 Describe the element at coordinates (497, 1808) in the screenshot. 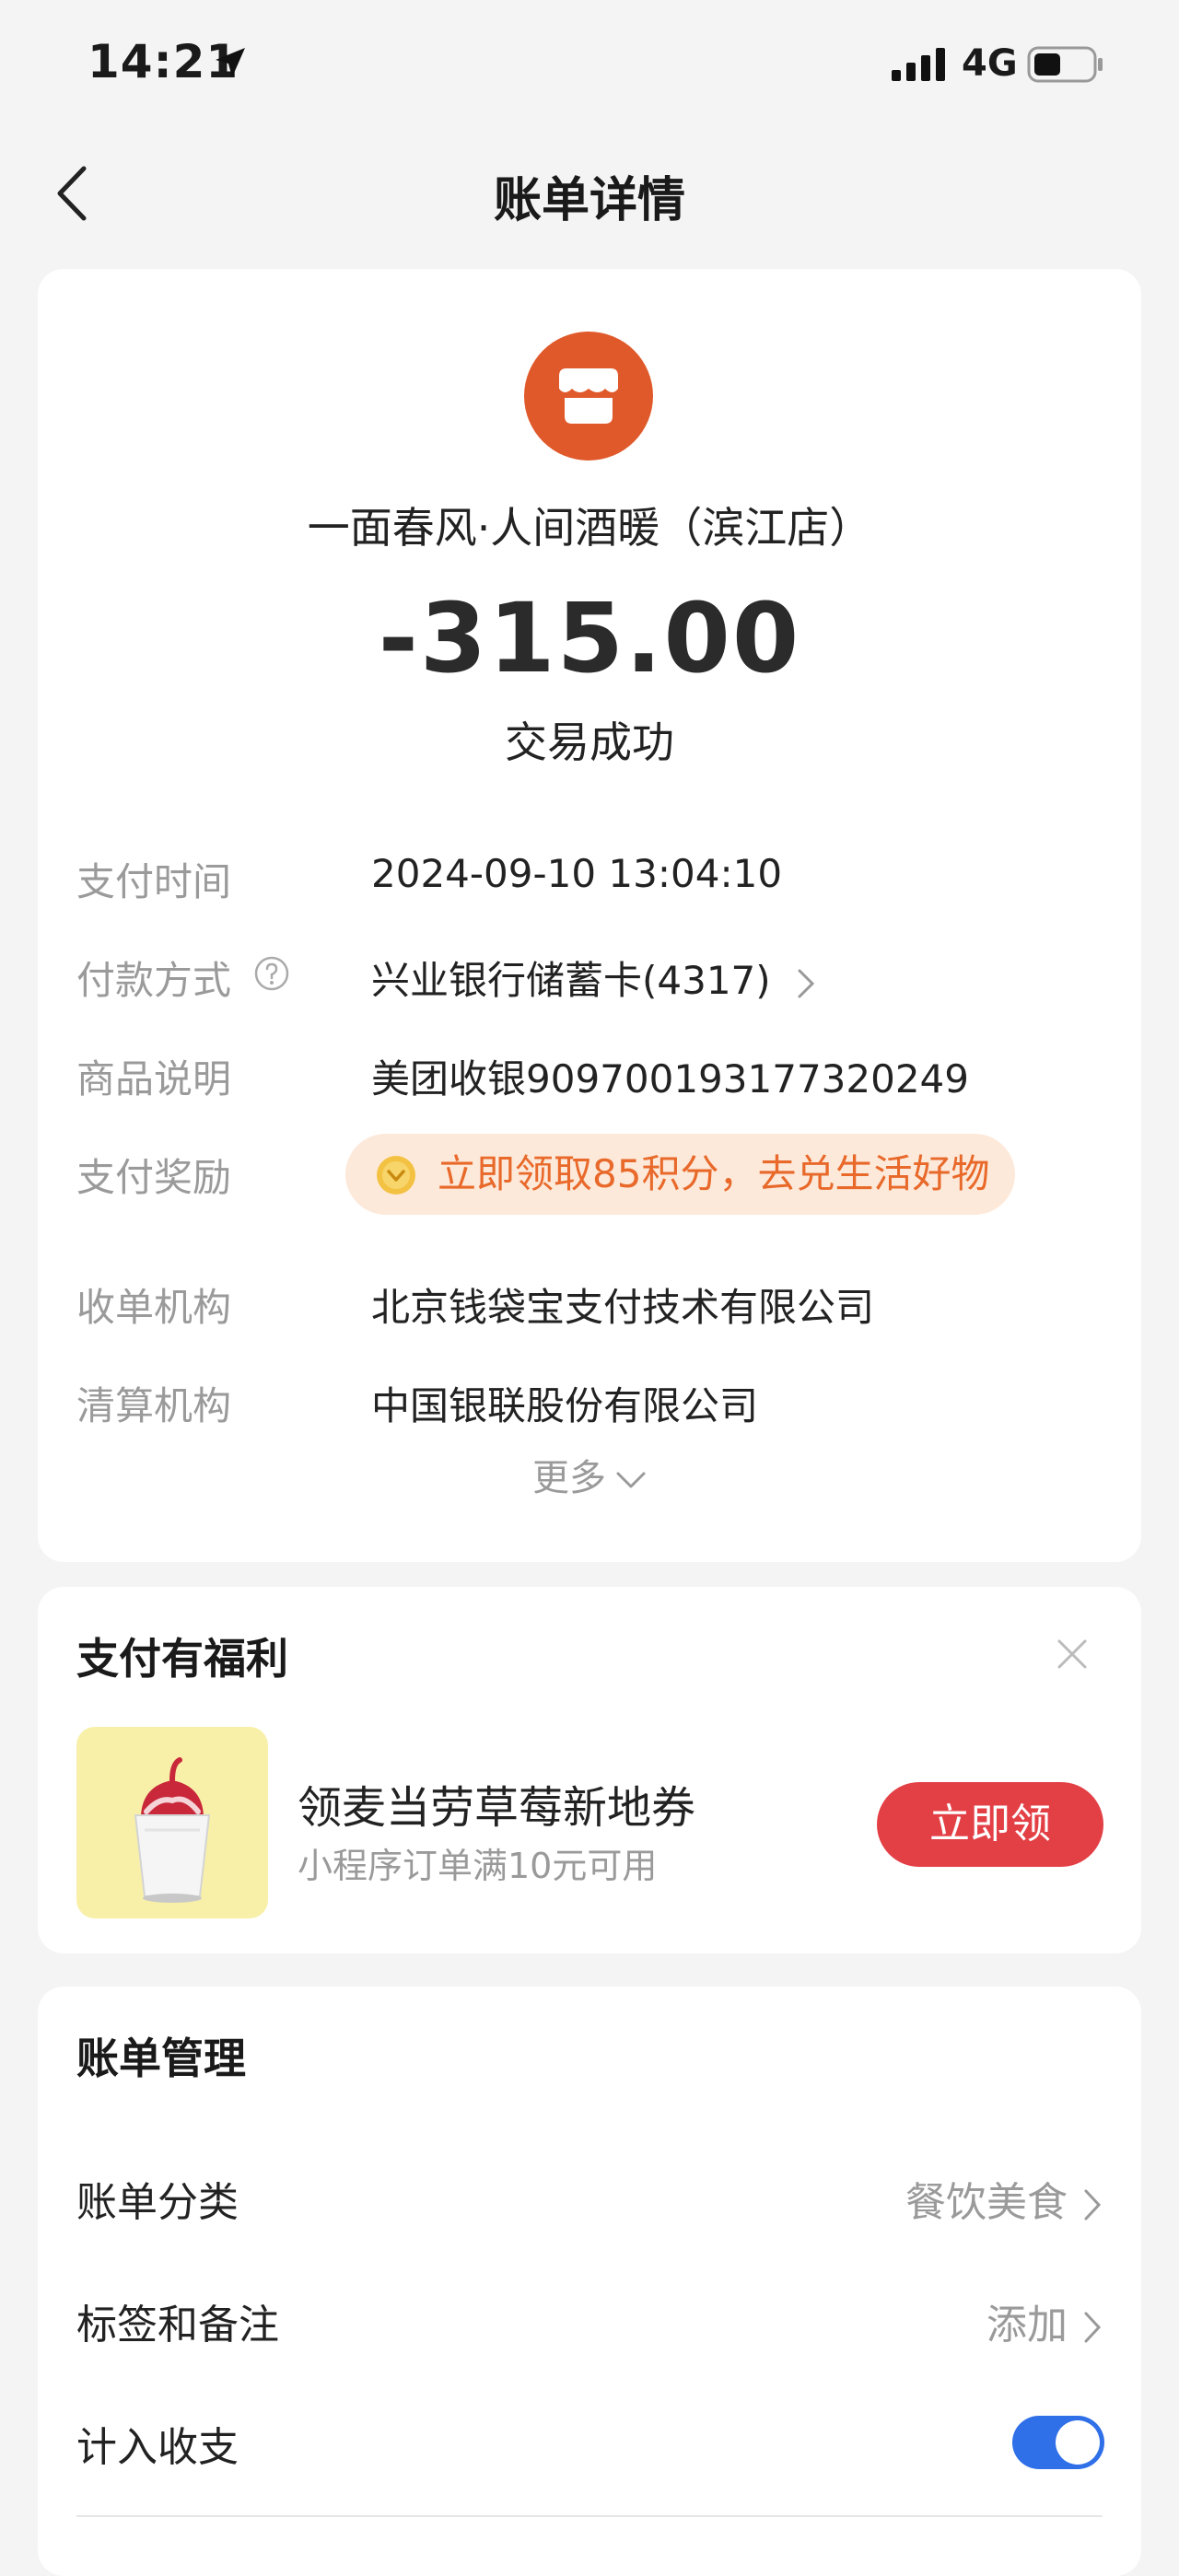

I see `perk-item-name: 领麦当劳草莓新地券` at that location.